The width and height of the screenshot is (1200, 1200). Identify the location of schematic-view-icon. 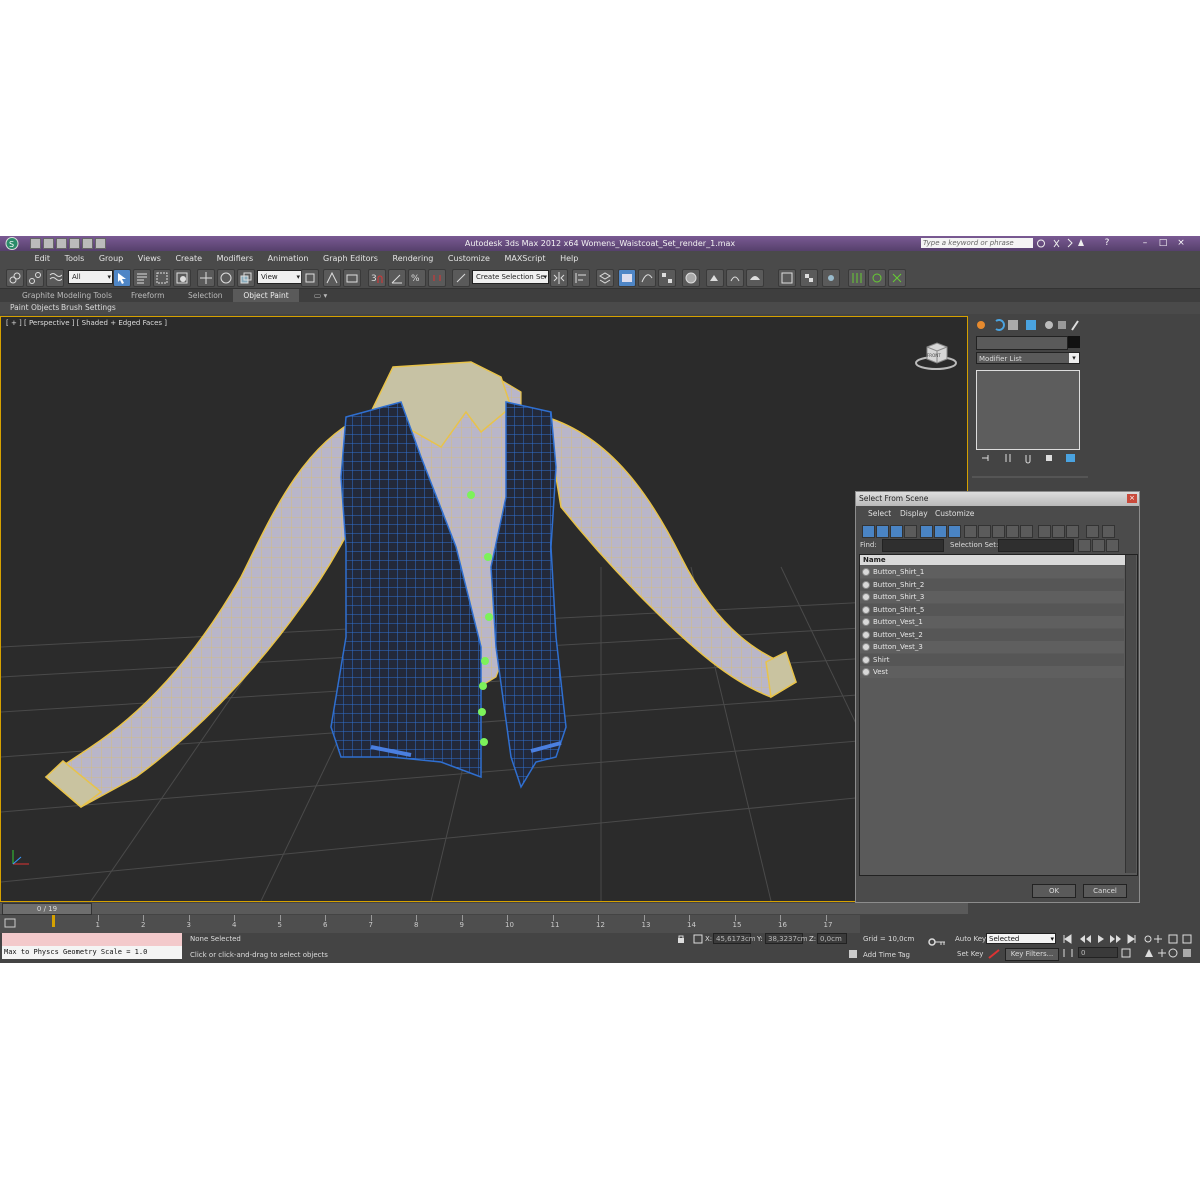
(667, 278).